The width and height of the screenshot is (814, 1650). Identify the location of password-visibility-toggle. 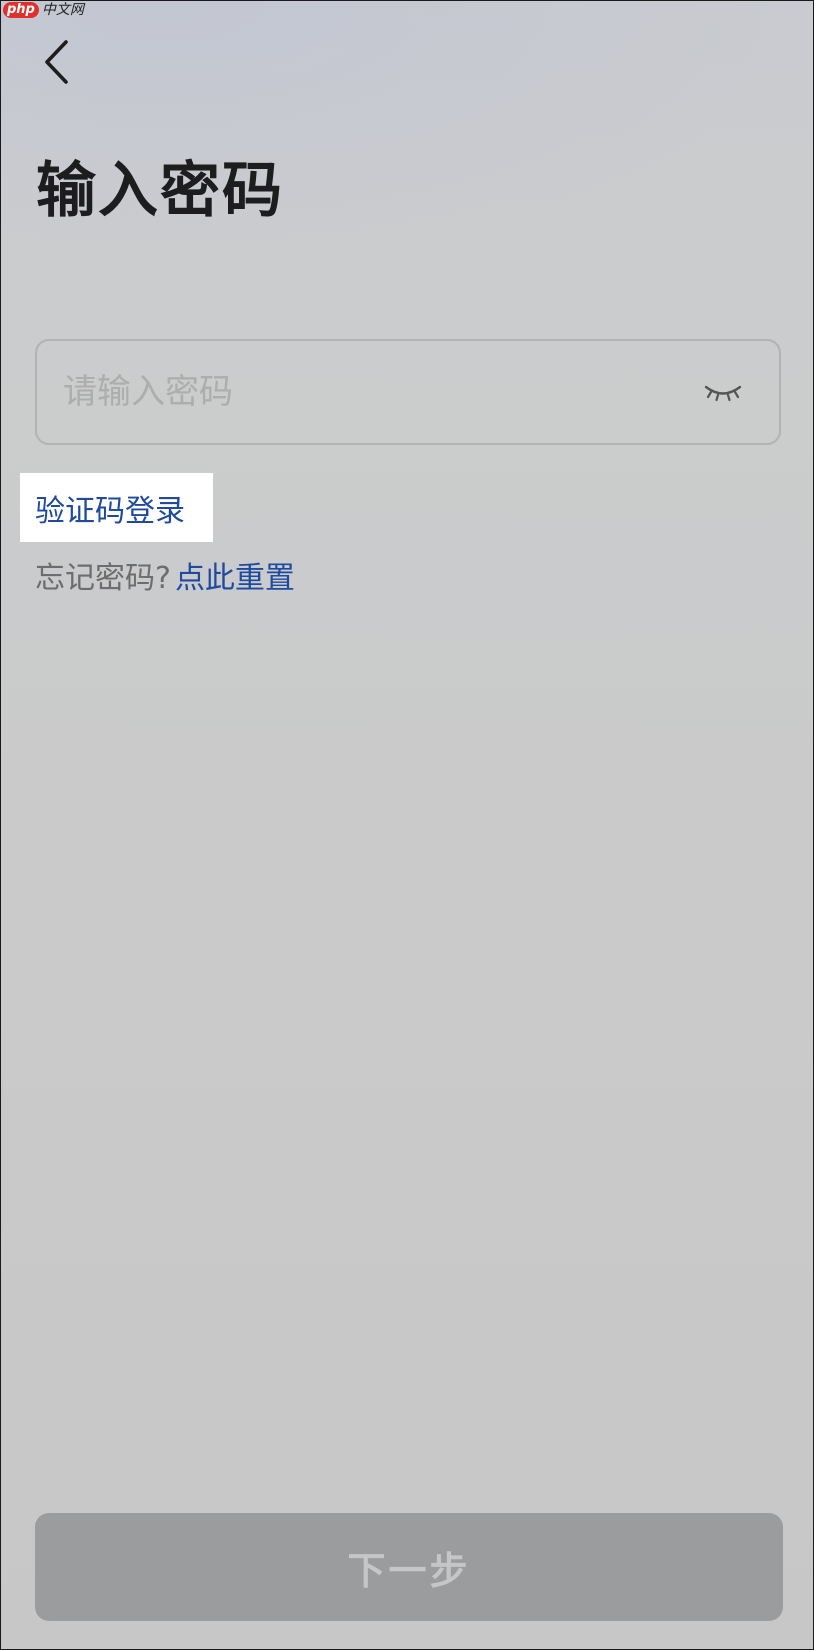
(723, 392).